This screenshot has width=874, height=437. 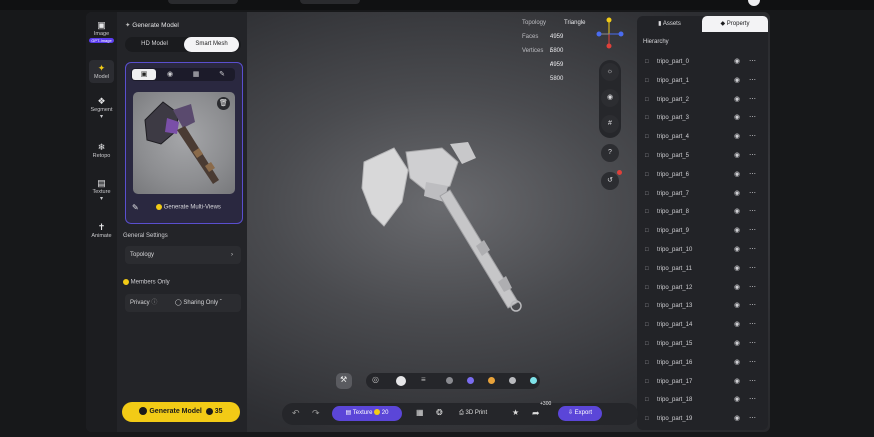 What do you see at coordinates (536, 413) in the screenshot?
I see `share-icon: ➦` at bounding box center [536, 413].